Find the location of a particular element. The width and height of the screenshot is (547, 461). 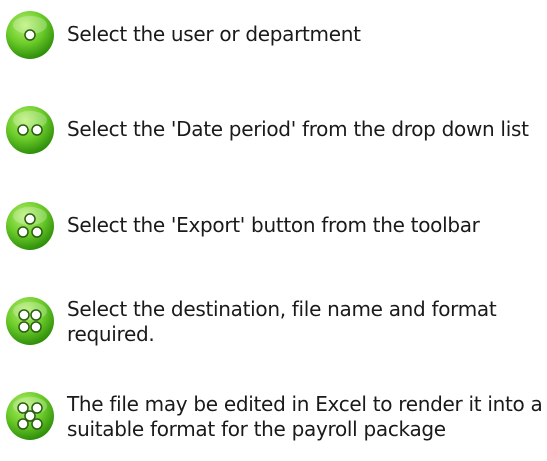

step-1-text: Select the user or department is located at coordinates (214, 34).